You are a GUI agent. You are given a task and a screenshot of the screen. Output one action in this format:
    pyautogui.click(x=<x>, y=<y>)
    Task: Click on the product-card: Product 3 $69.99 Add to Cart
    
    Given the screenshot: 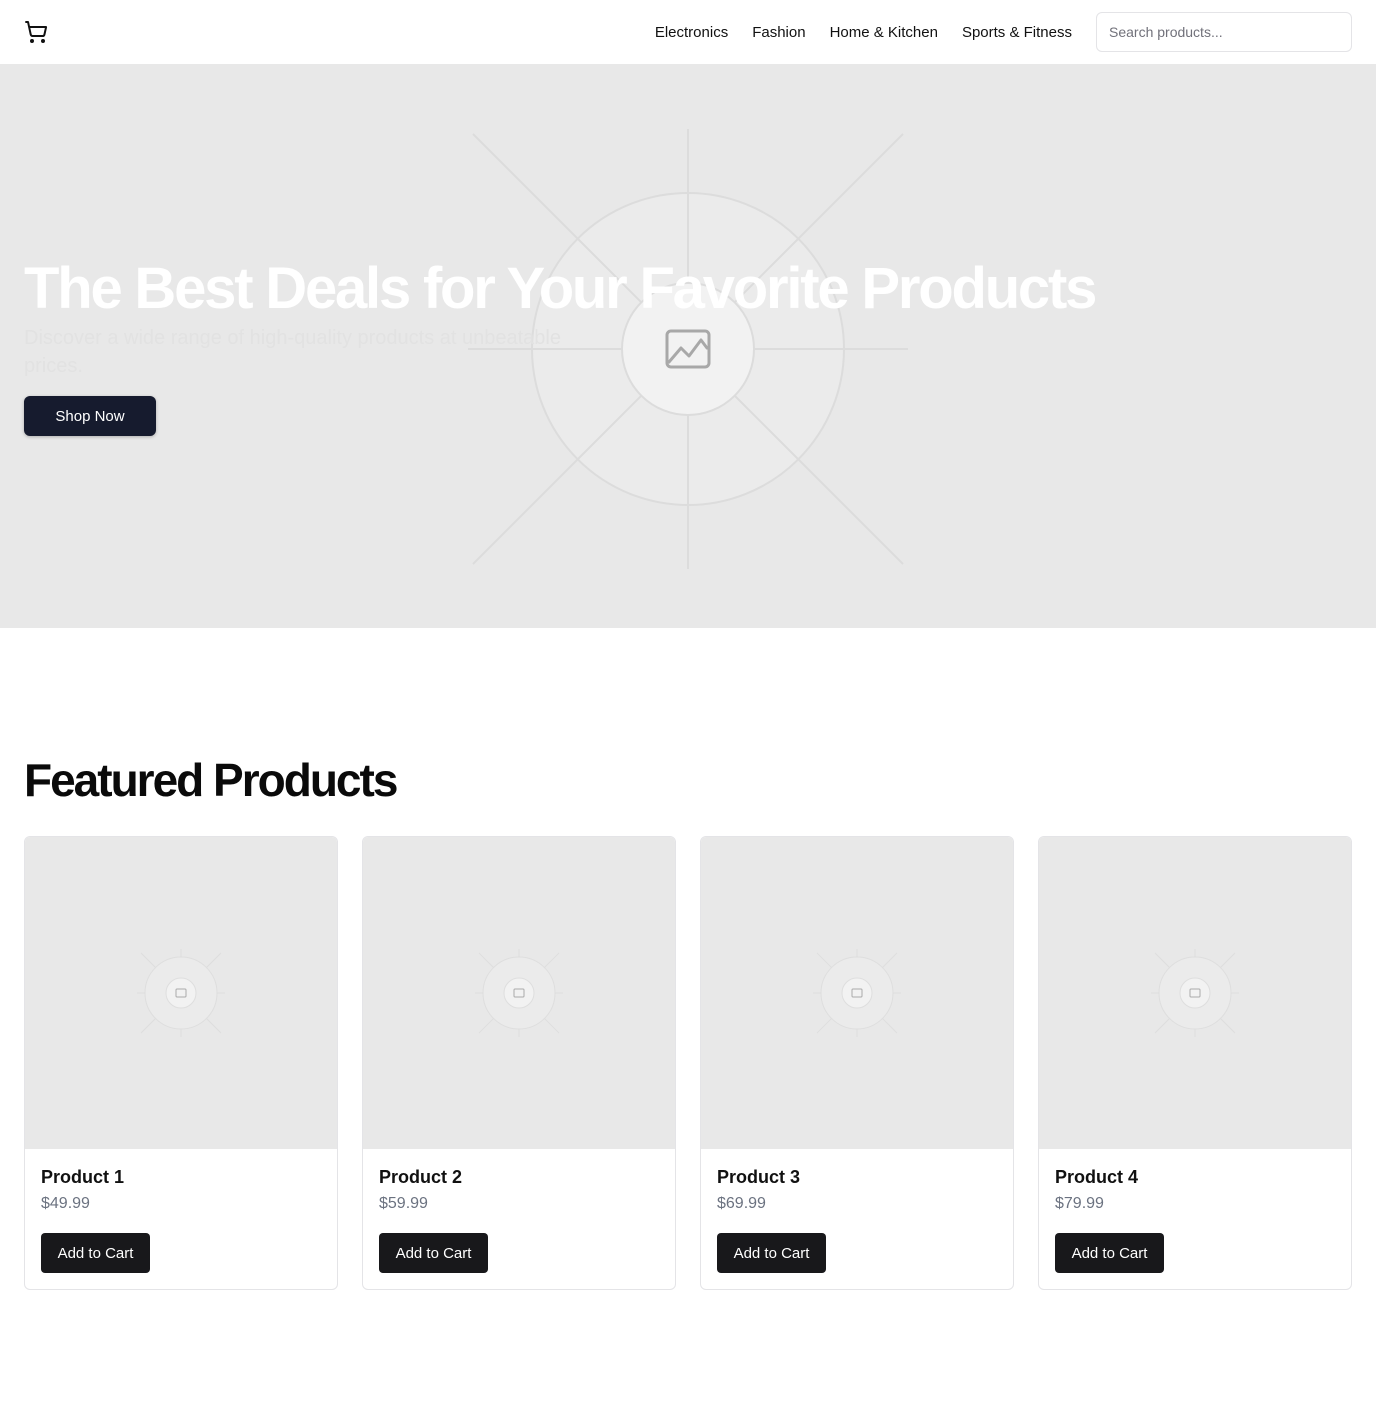 What is the action you would take?
    pyautogui.click(x=857, y=1063)
    